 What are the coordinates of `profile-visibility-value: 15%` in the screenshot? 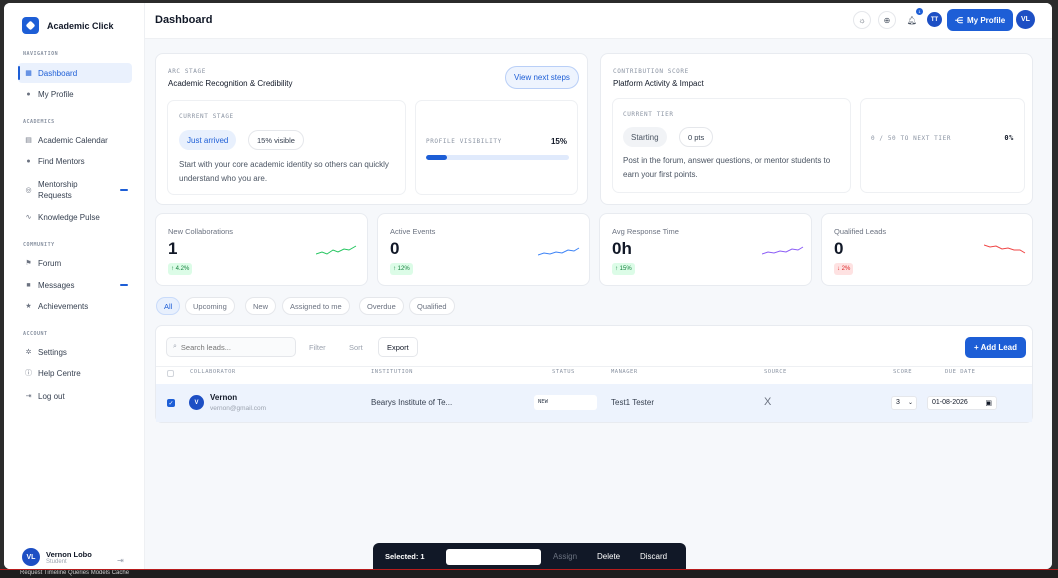 It's located at (558, 141).